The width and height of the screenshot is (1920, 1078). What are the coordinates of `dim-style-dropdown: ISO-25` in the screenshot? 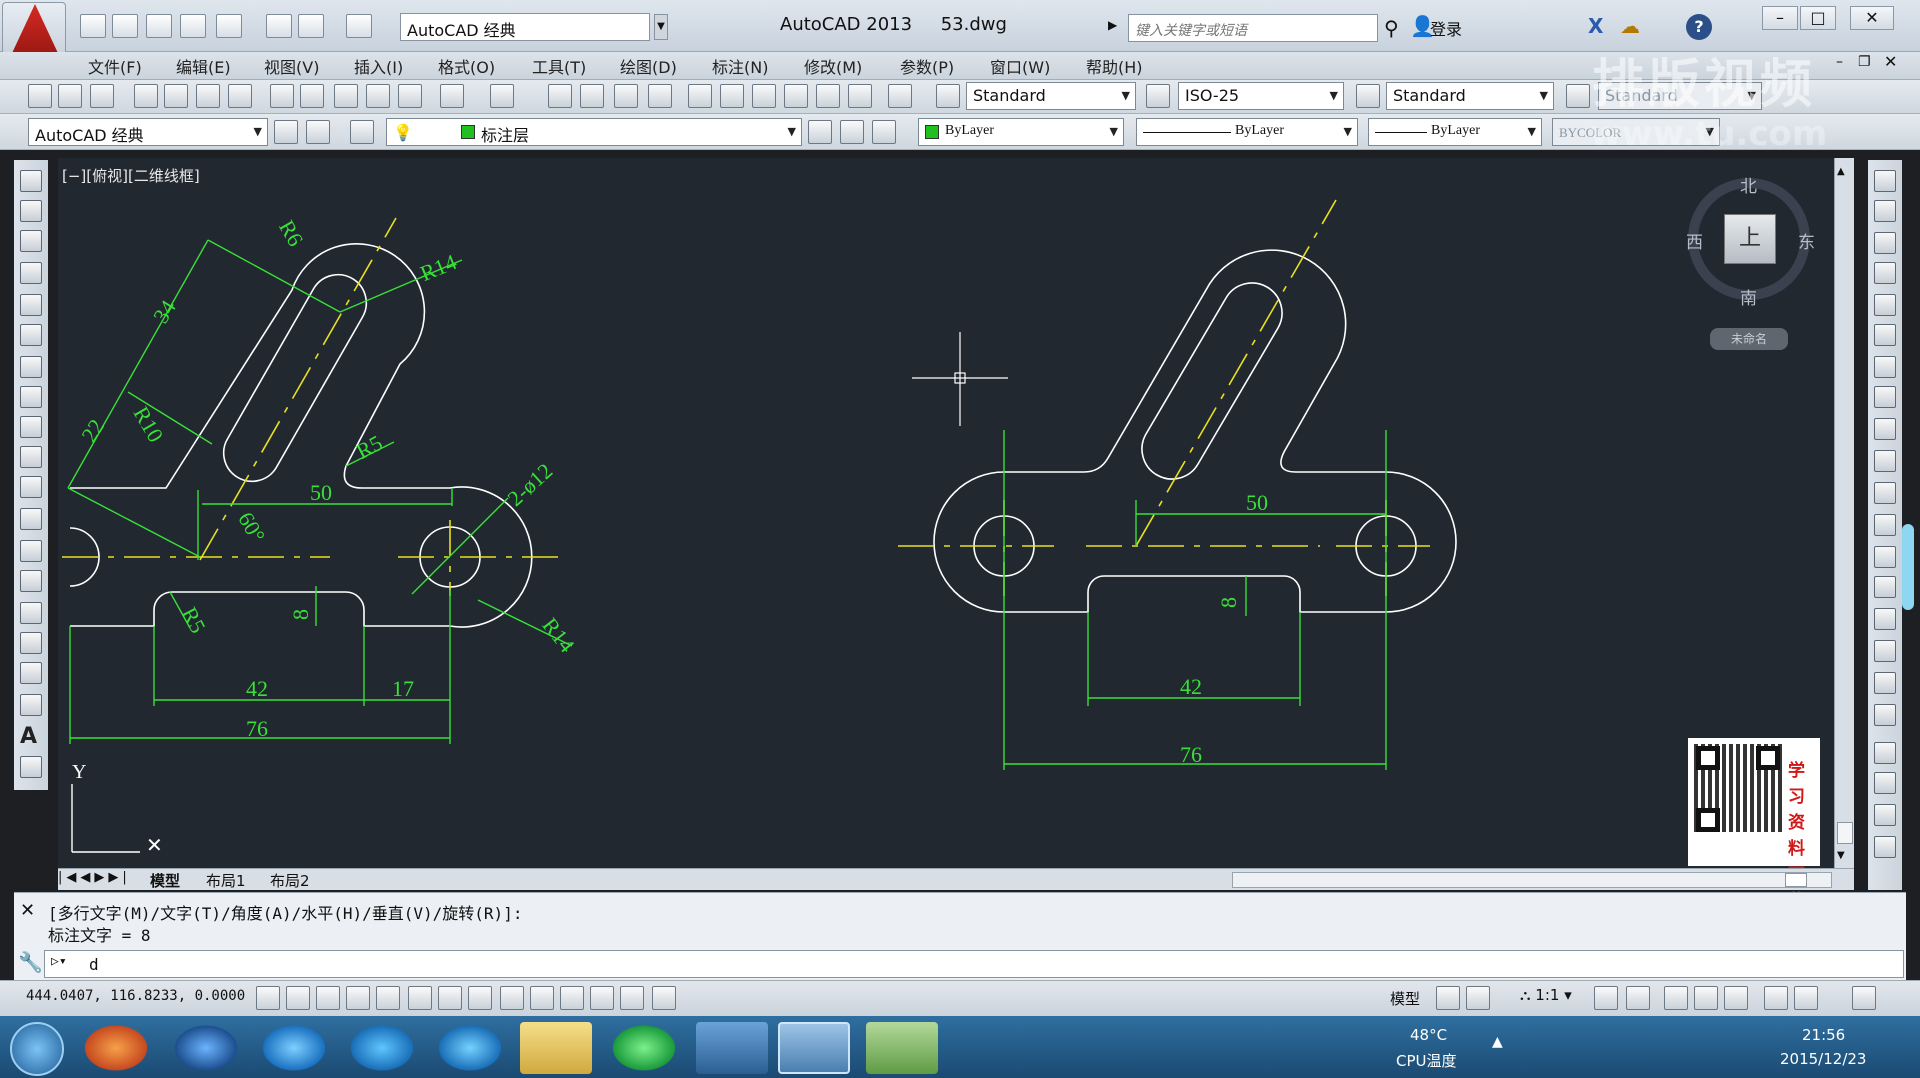 It's located at (1261, 96).